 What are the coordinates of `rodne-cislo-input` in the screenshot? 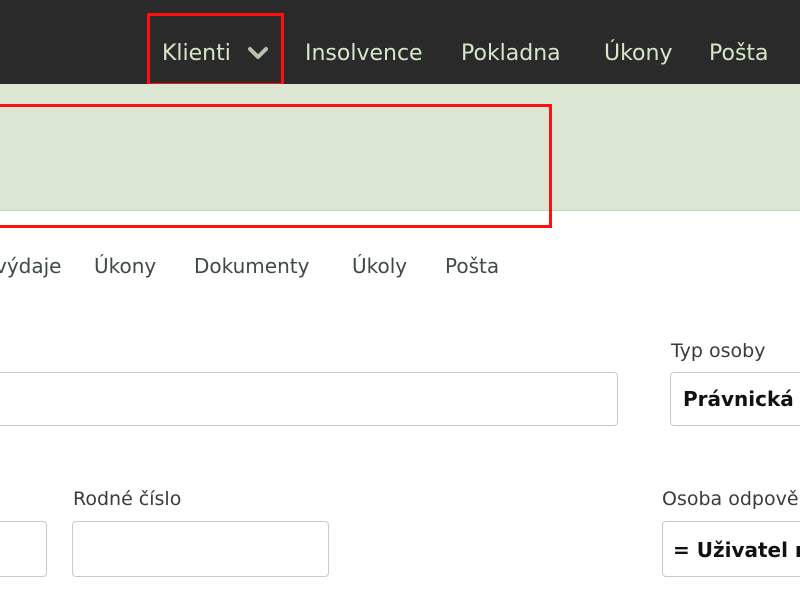 It's located at (200, 549).